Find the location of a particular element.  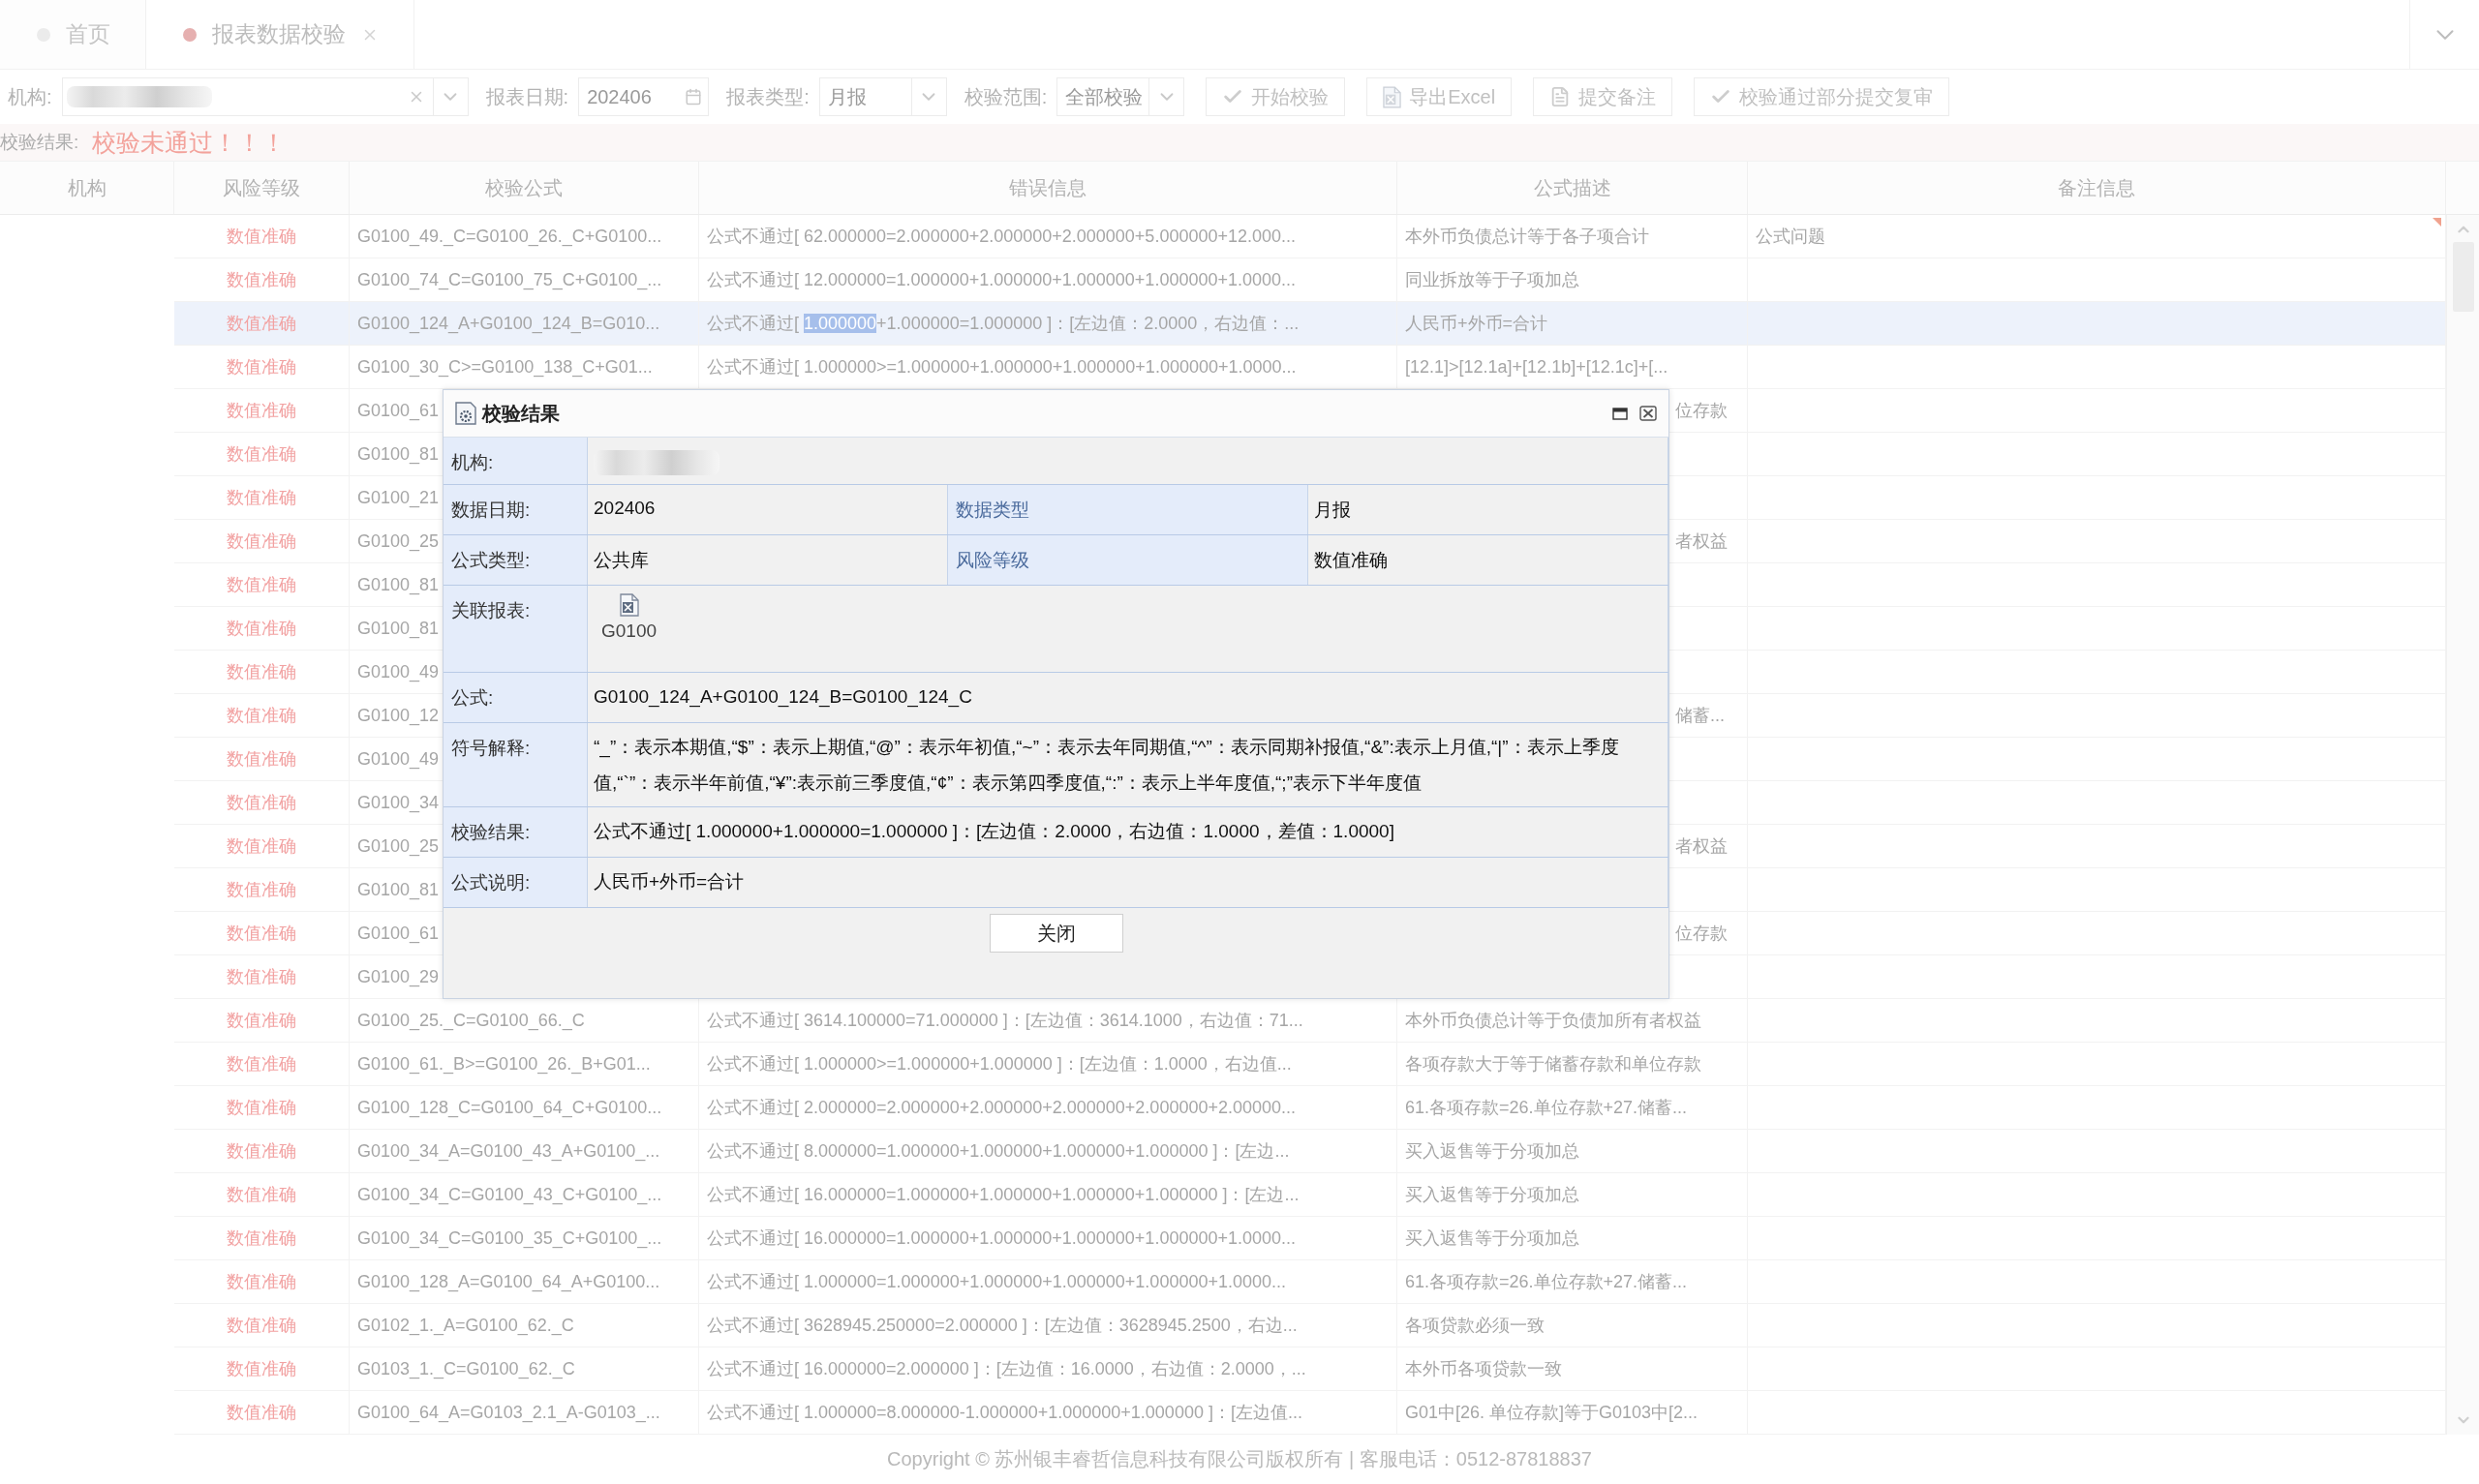

result-label: 校验结果: is located at coordinates (39, 142).